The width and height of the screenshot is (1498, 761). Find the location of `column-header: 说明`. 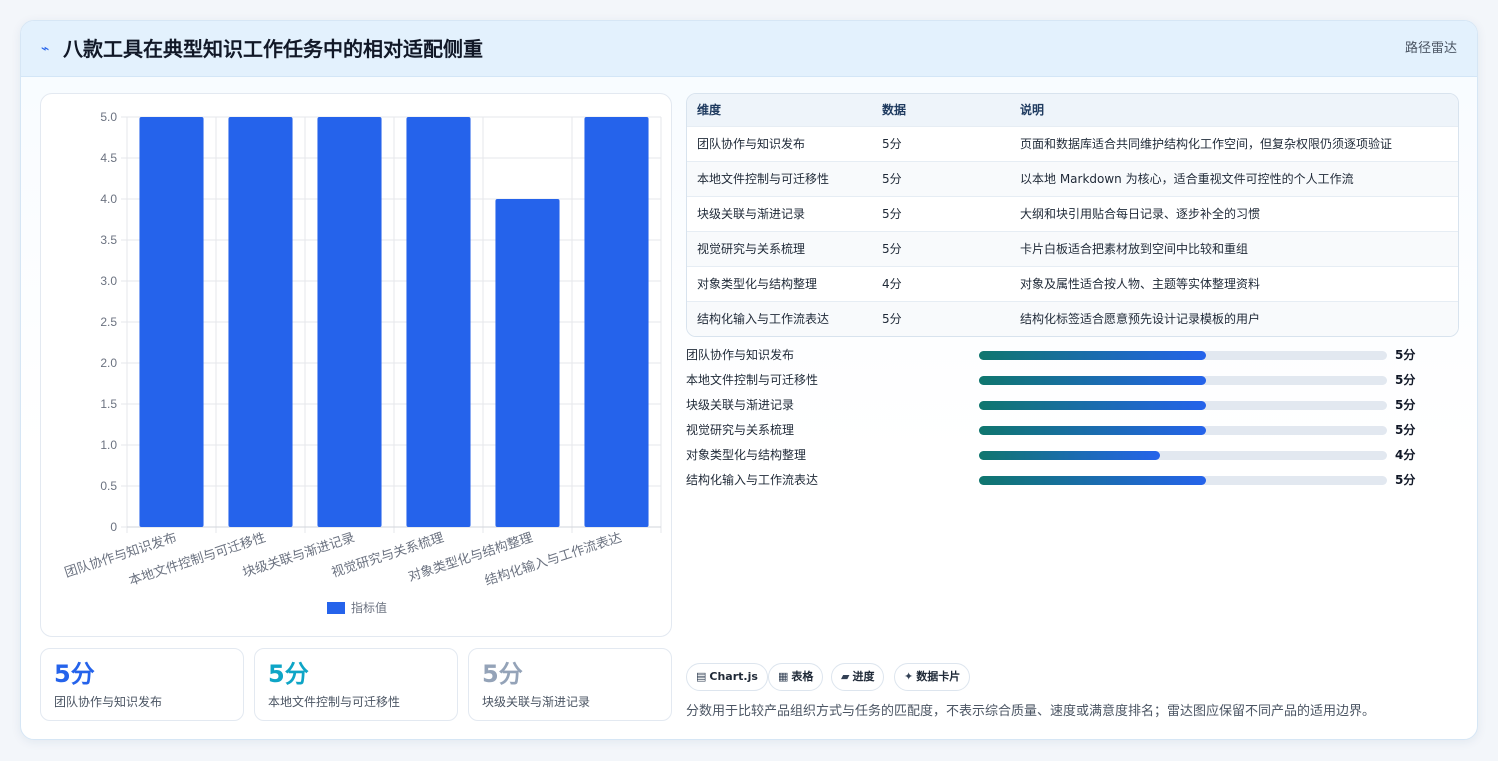

column-header: 说明 is located at coordinates (1032, 110).